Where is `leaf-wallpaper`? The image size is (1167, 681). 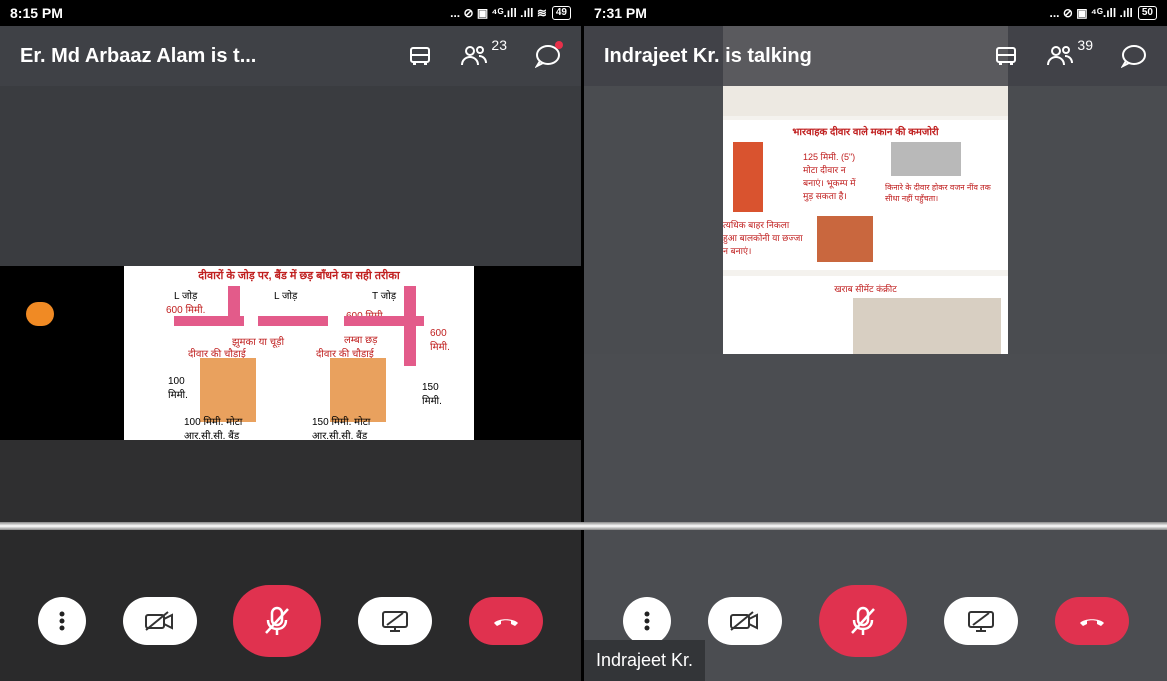
leaf-wallpaper is located at coordinates (290, 481).